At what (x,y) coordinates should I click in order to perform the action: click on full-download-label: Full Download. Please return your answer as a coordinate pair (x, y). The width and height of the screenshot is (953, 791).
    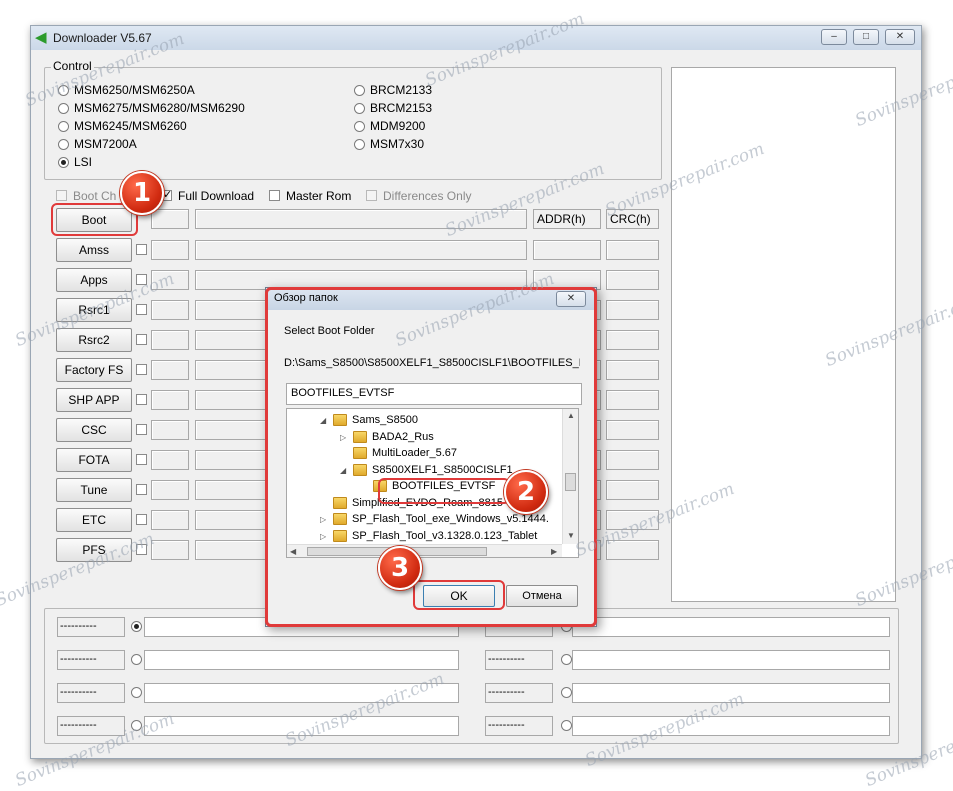
    Looking at the image, I should click on (216, 196).